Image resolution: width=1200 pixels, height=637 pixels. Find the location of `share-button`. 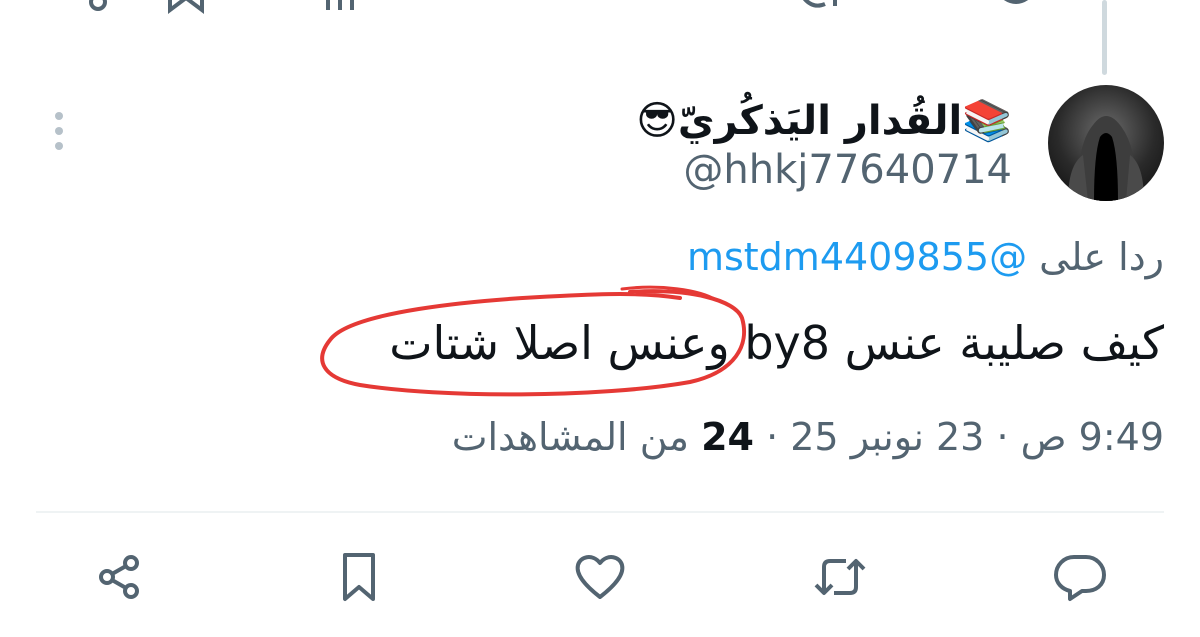

share-button is located at coordinates (119, 577).